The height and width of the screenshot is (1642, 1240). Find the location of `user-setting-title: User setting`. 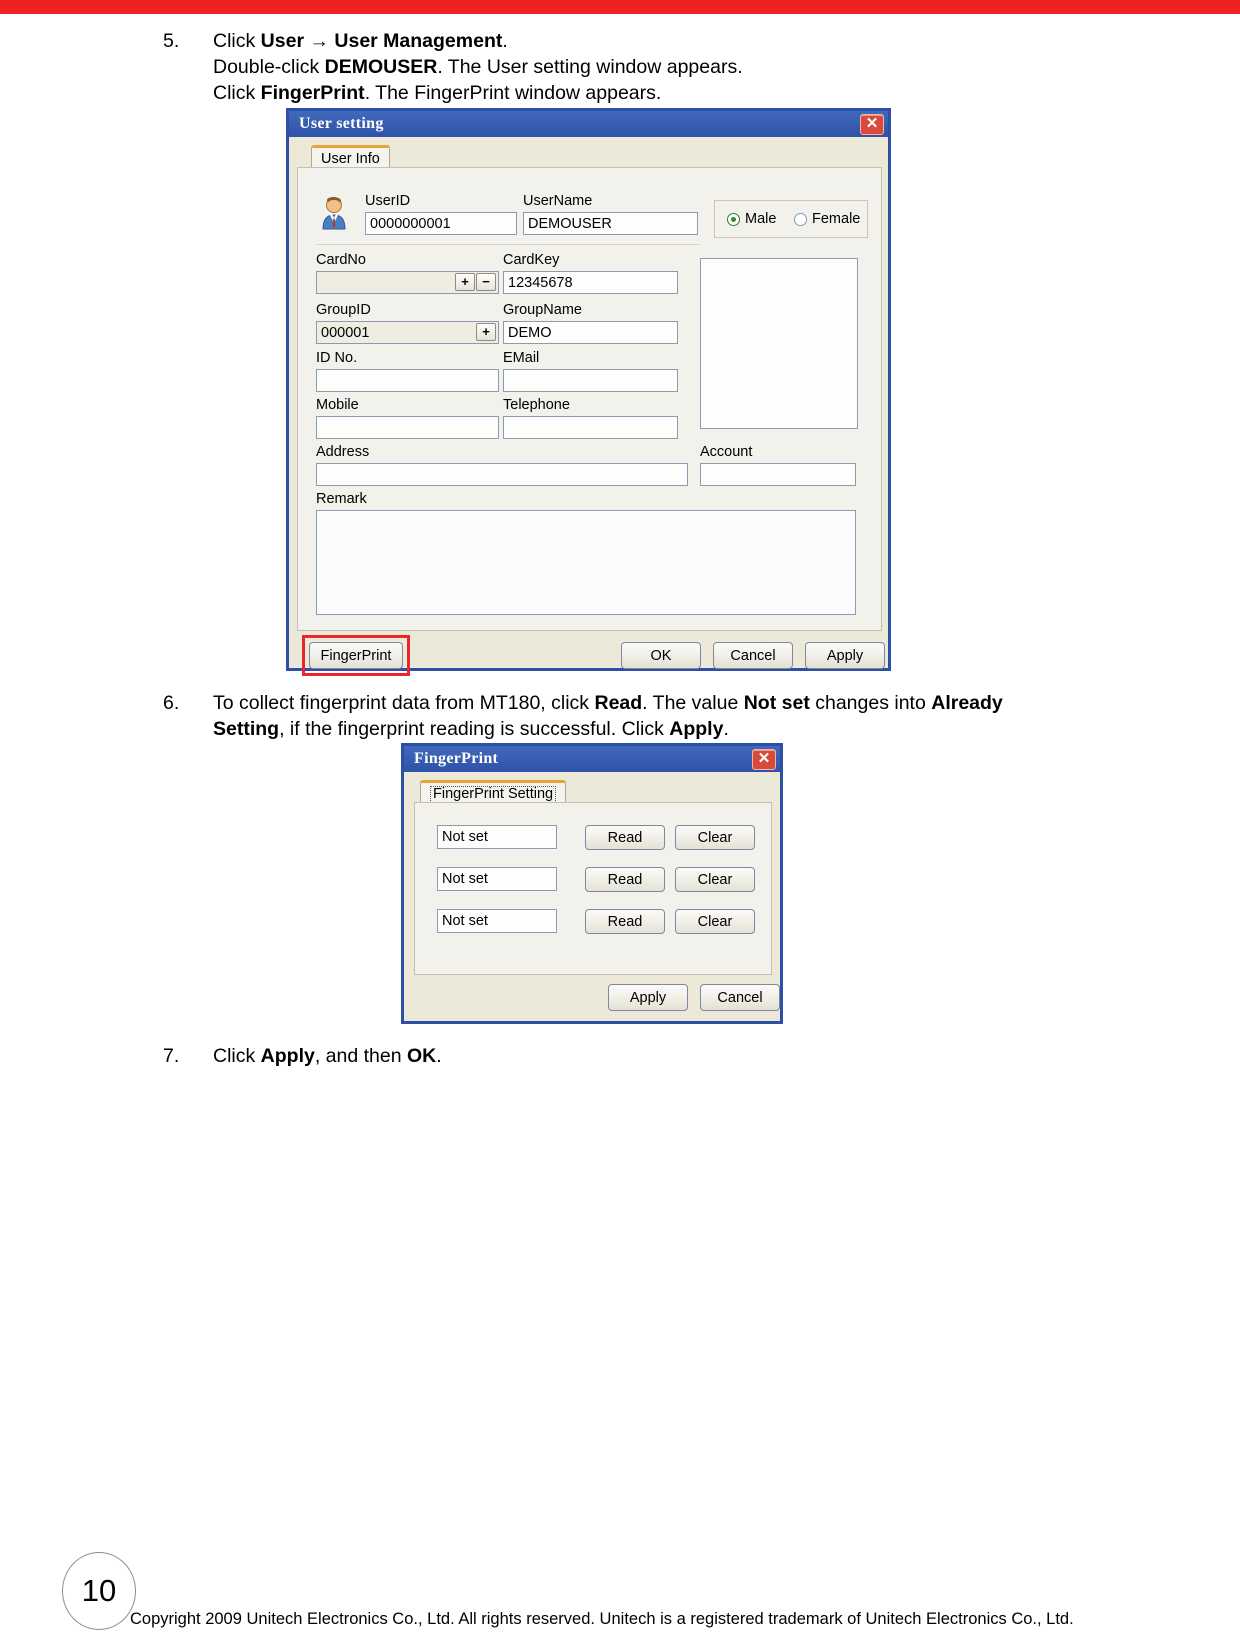

user-setting-title: User setting is located at coordinates (341, 123).